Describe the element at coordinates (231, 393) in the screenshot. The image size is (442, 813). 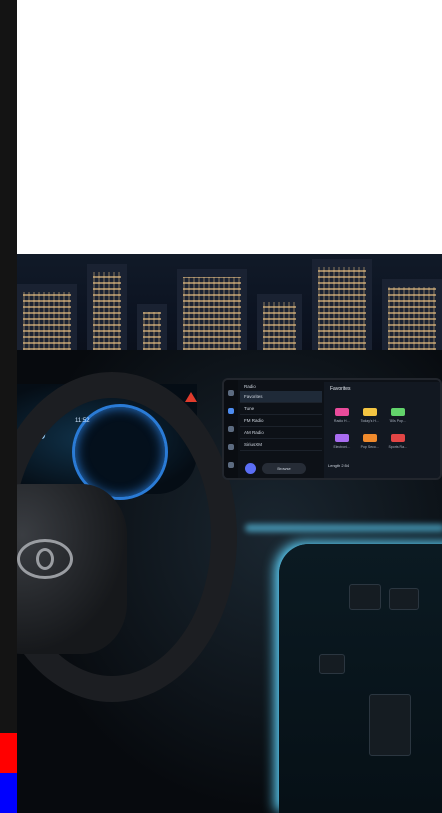
I see `back-icon` at that location.